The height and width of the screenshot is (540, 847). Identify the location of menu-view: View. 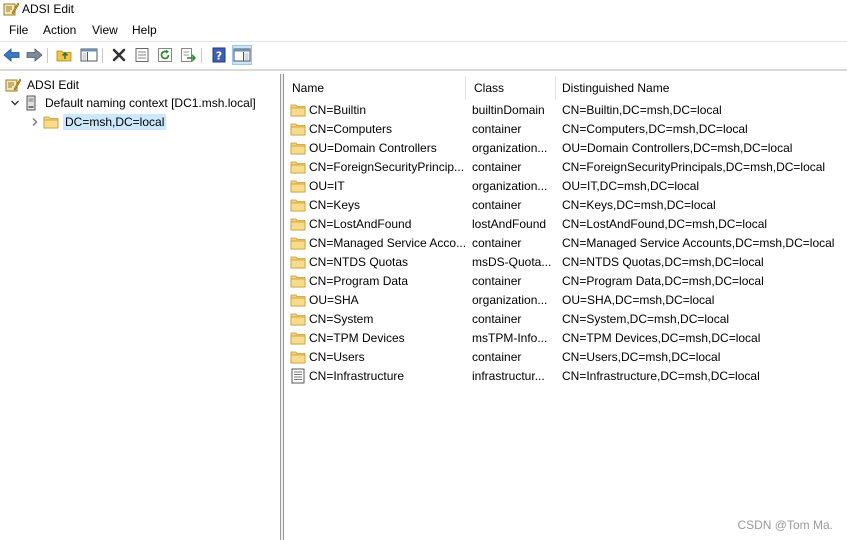
(105, 30).